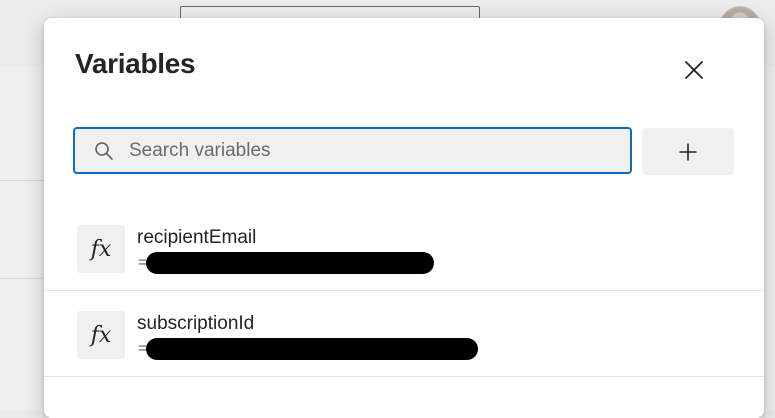 The width and height of the screenshot is (775, 418). Describe the element at coordinates (197, 237) in the screenshot. I see `variable-name: recipientEmail` at that location.